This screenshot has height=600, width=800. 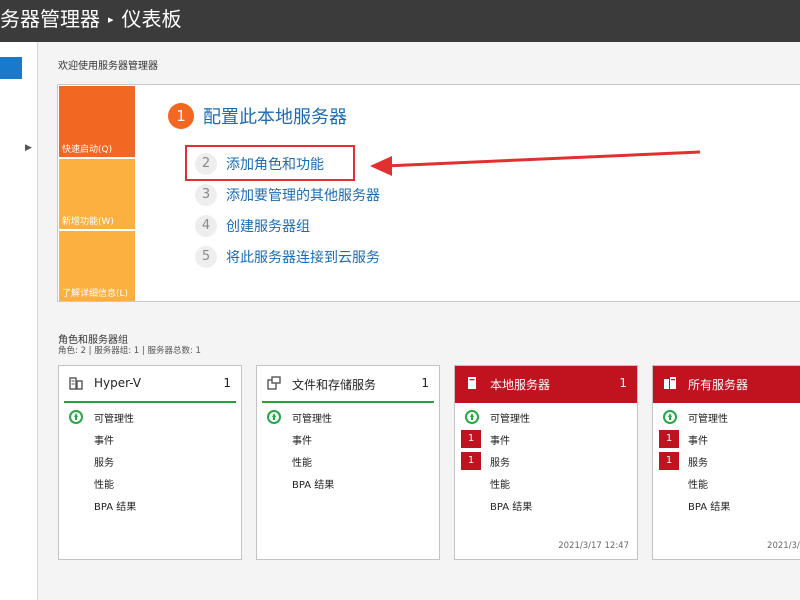 I want to click on tab-quick-start-label: 快速启动(Q), so click(x=87, y=150).